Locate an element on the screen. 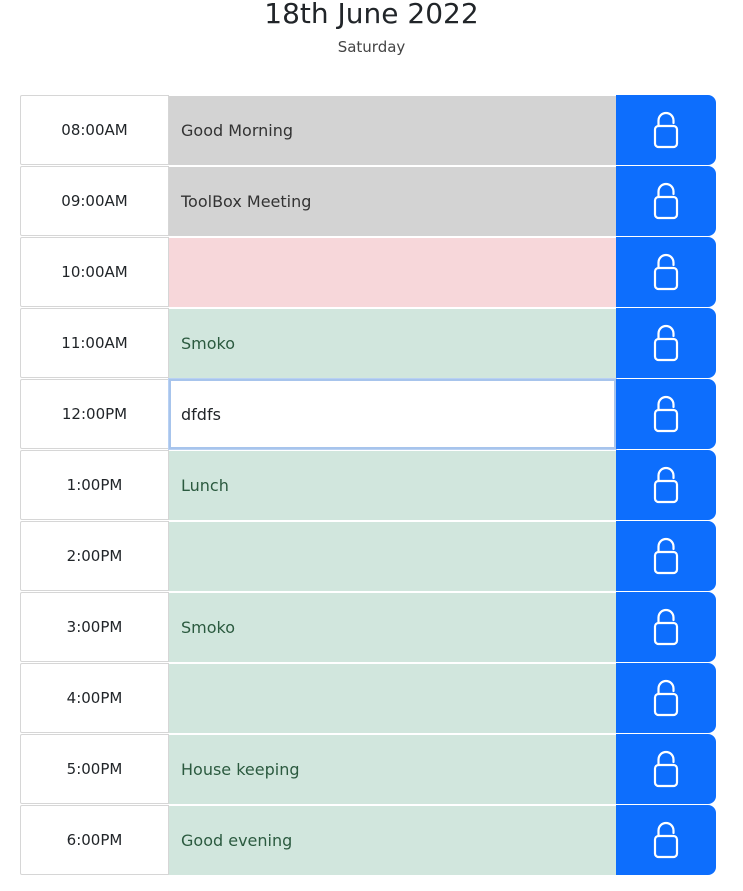 Image resolution: width=743 pixels, height=891 pixels. hour-label: 08:00AM is located at coordinates (94, 130).